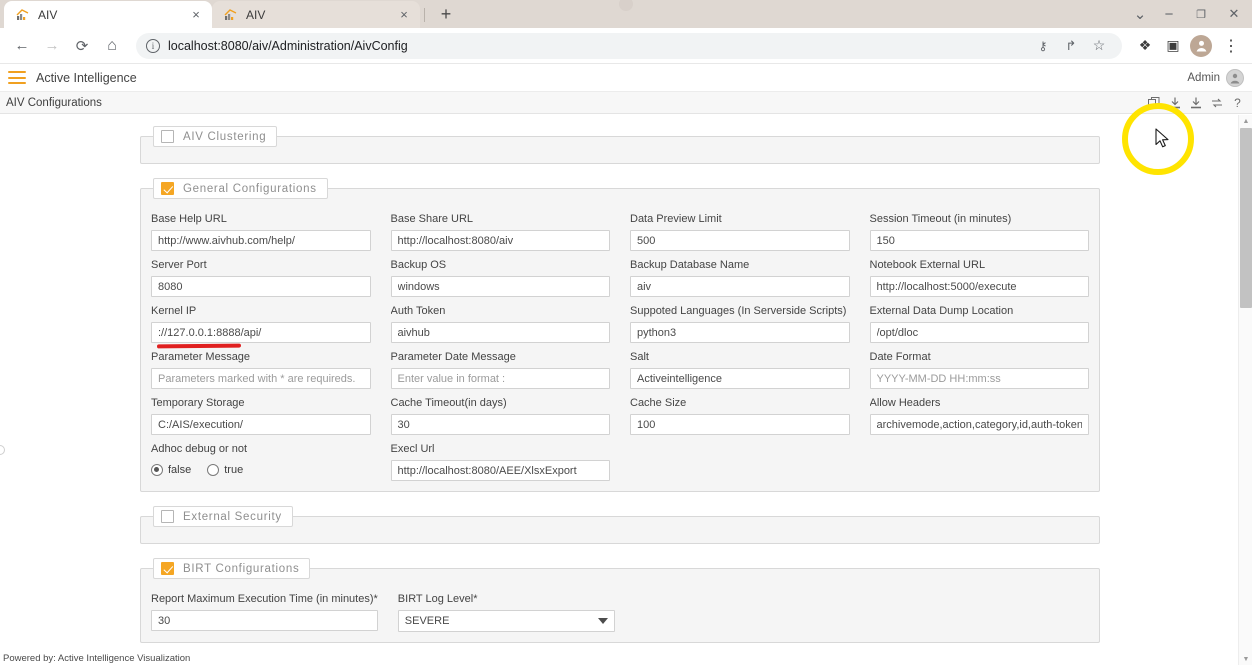 This screenshot has height=665, width=1252. I want to click on radio-button-false, so click(157, 470).